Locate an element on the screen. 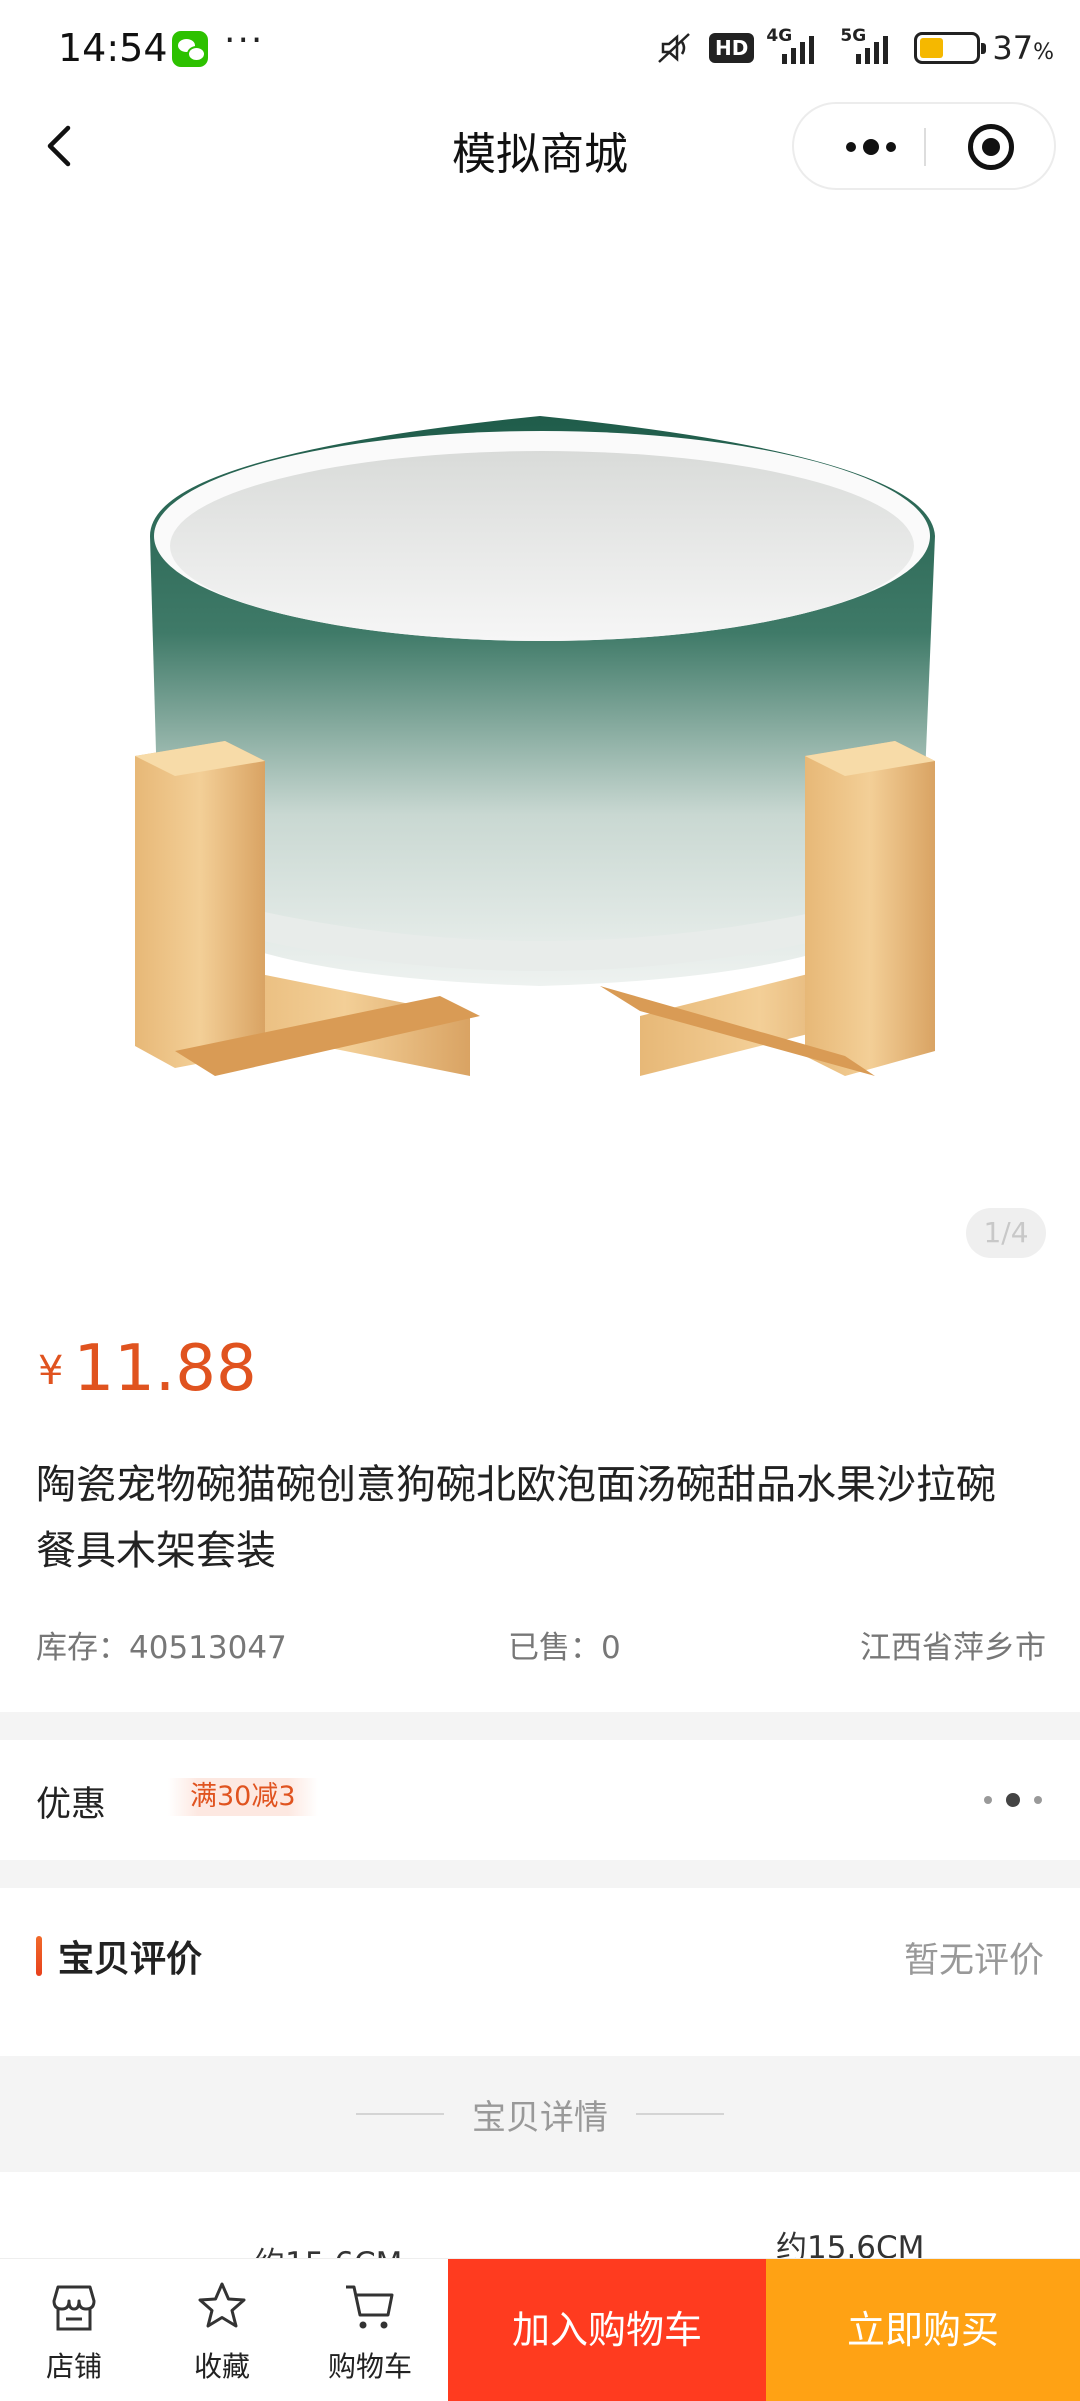 The width and height of the screenshot is (1080, 2401). reviews-section: 宝贝评价 暂无评价 is located at coordinates (540, 1972).